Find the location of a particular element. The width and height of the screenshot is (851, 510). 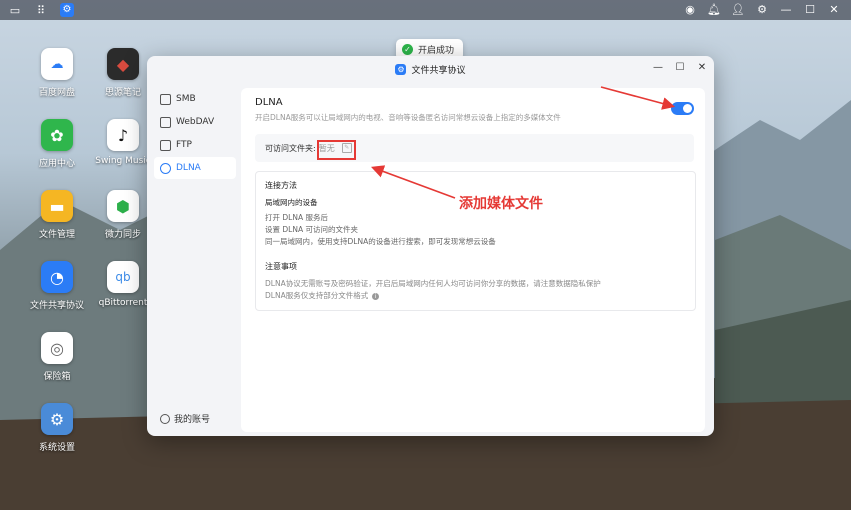

arrow-to-toggle is located at coordinates (638, 98).